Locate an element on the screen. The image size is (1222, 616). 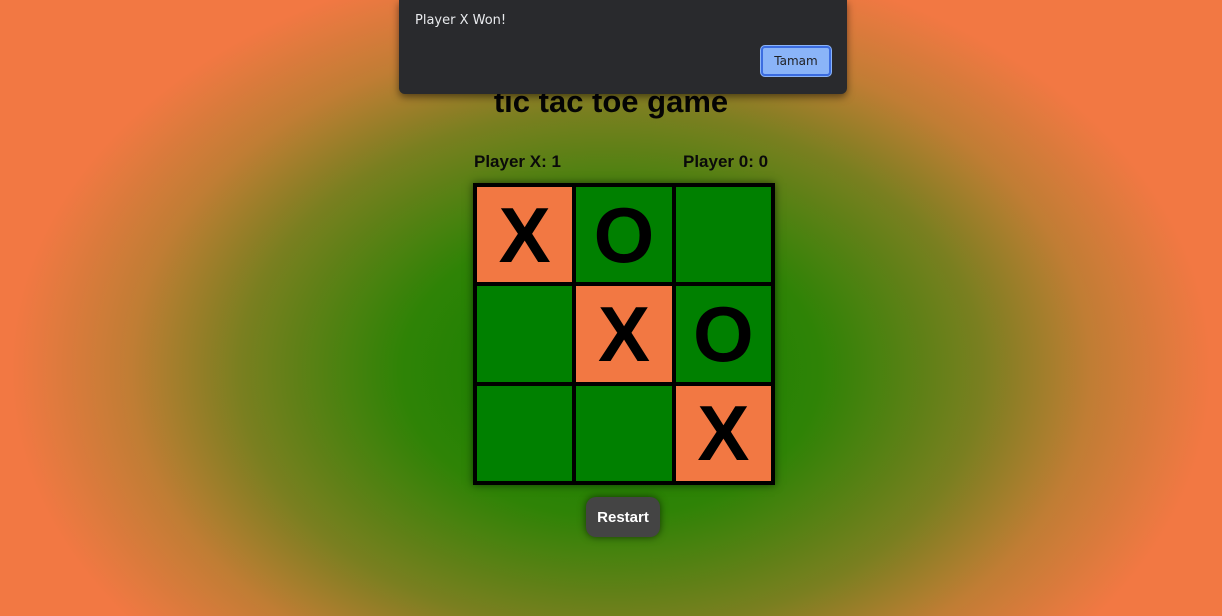
alert-message: Player X Won! is located at coordinates (461, 20).